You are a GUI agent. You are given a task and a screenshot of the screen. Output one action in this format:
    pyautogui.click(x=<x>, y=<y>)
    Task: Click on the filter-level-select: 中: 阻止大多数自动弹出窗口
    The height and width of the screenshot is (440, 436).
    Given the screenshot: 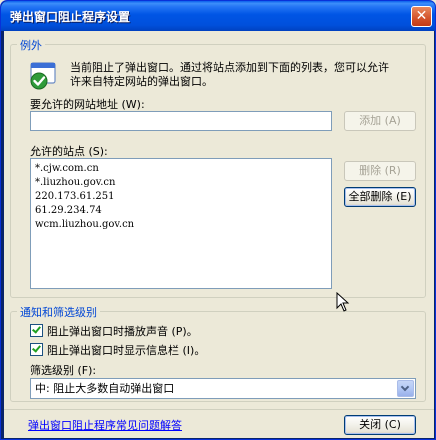 What is the action you would take?
    pyautogui.click(x=223, y=388)
    